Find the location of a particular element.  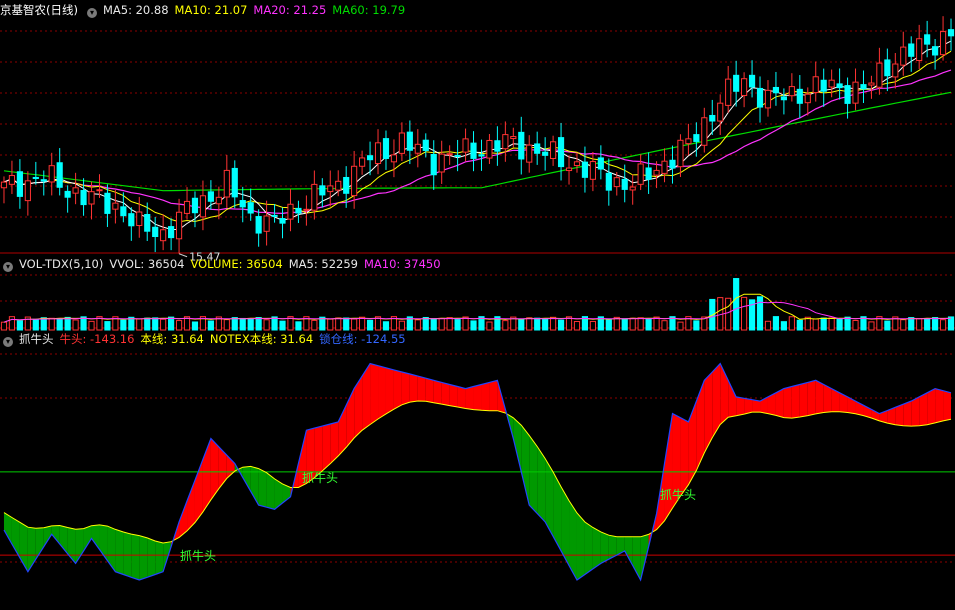

notex-value: NOTEX本线: 31.64 is located at coordinates (261, 339).